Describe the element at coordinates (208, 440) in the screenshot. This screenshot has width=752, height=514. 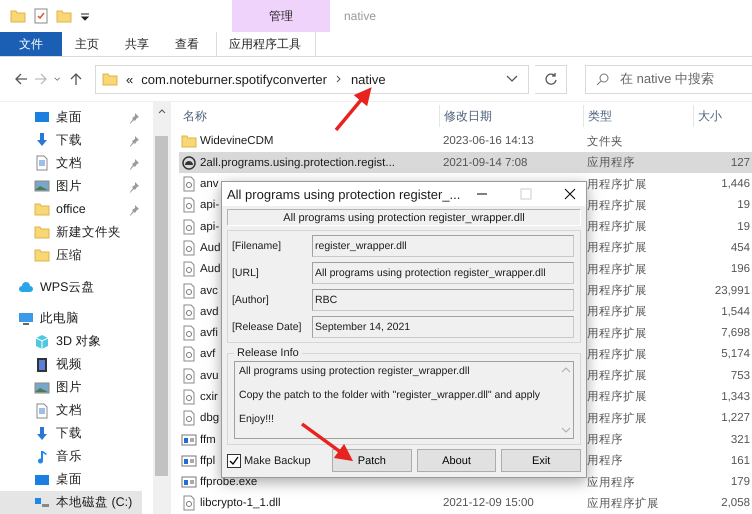
I see `file-name: ffm` at that location.